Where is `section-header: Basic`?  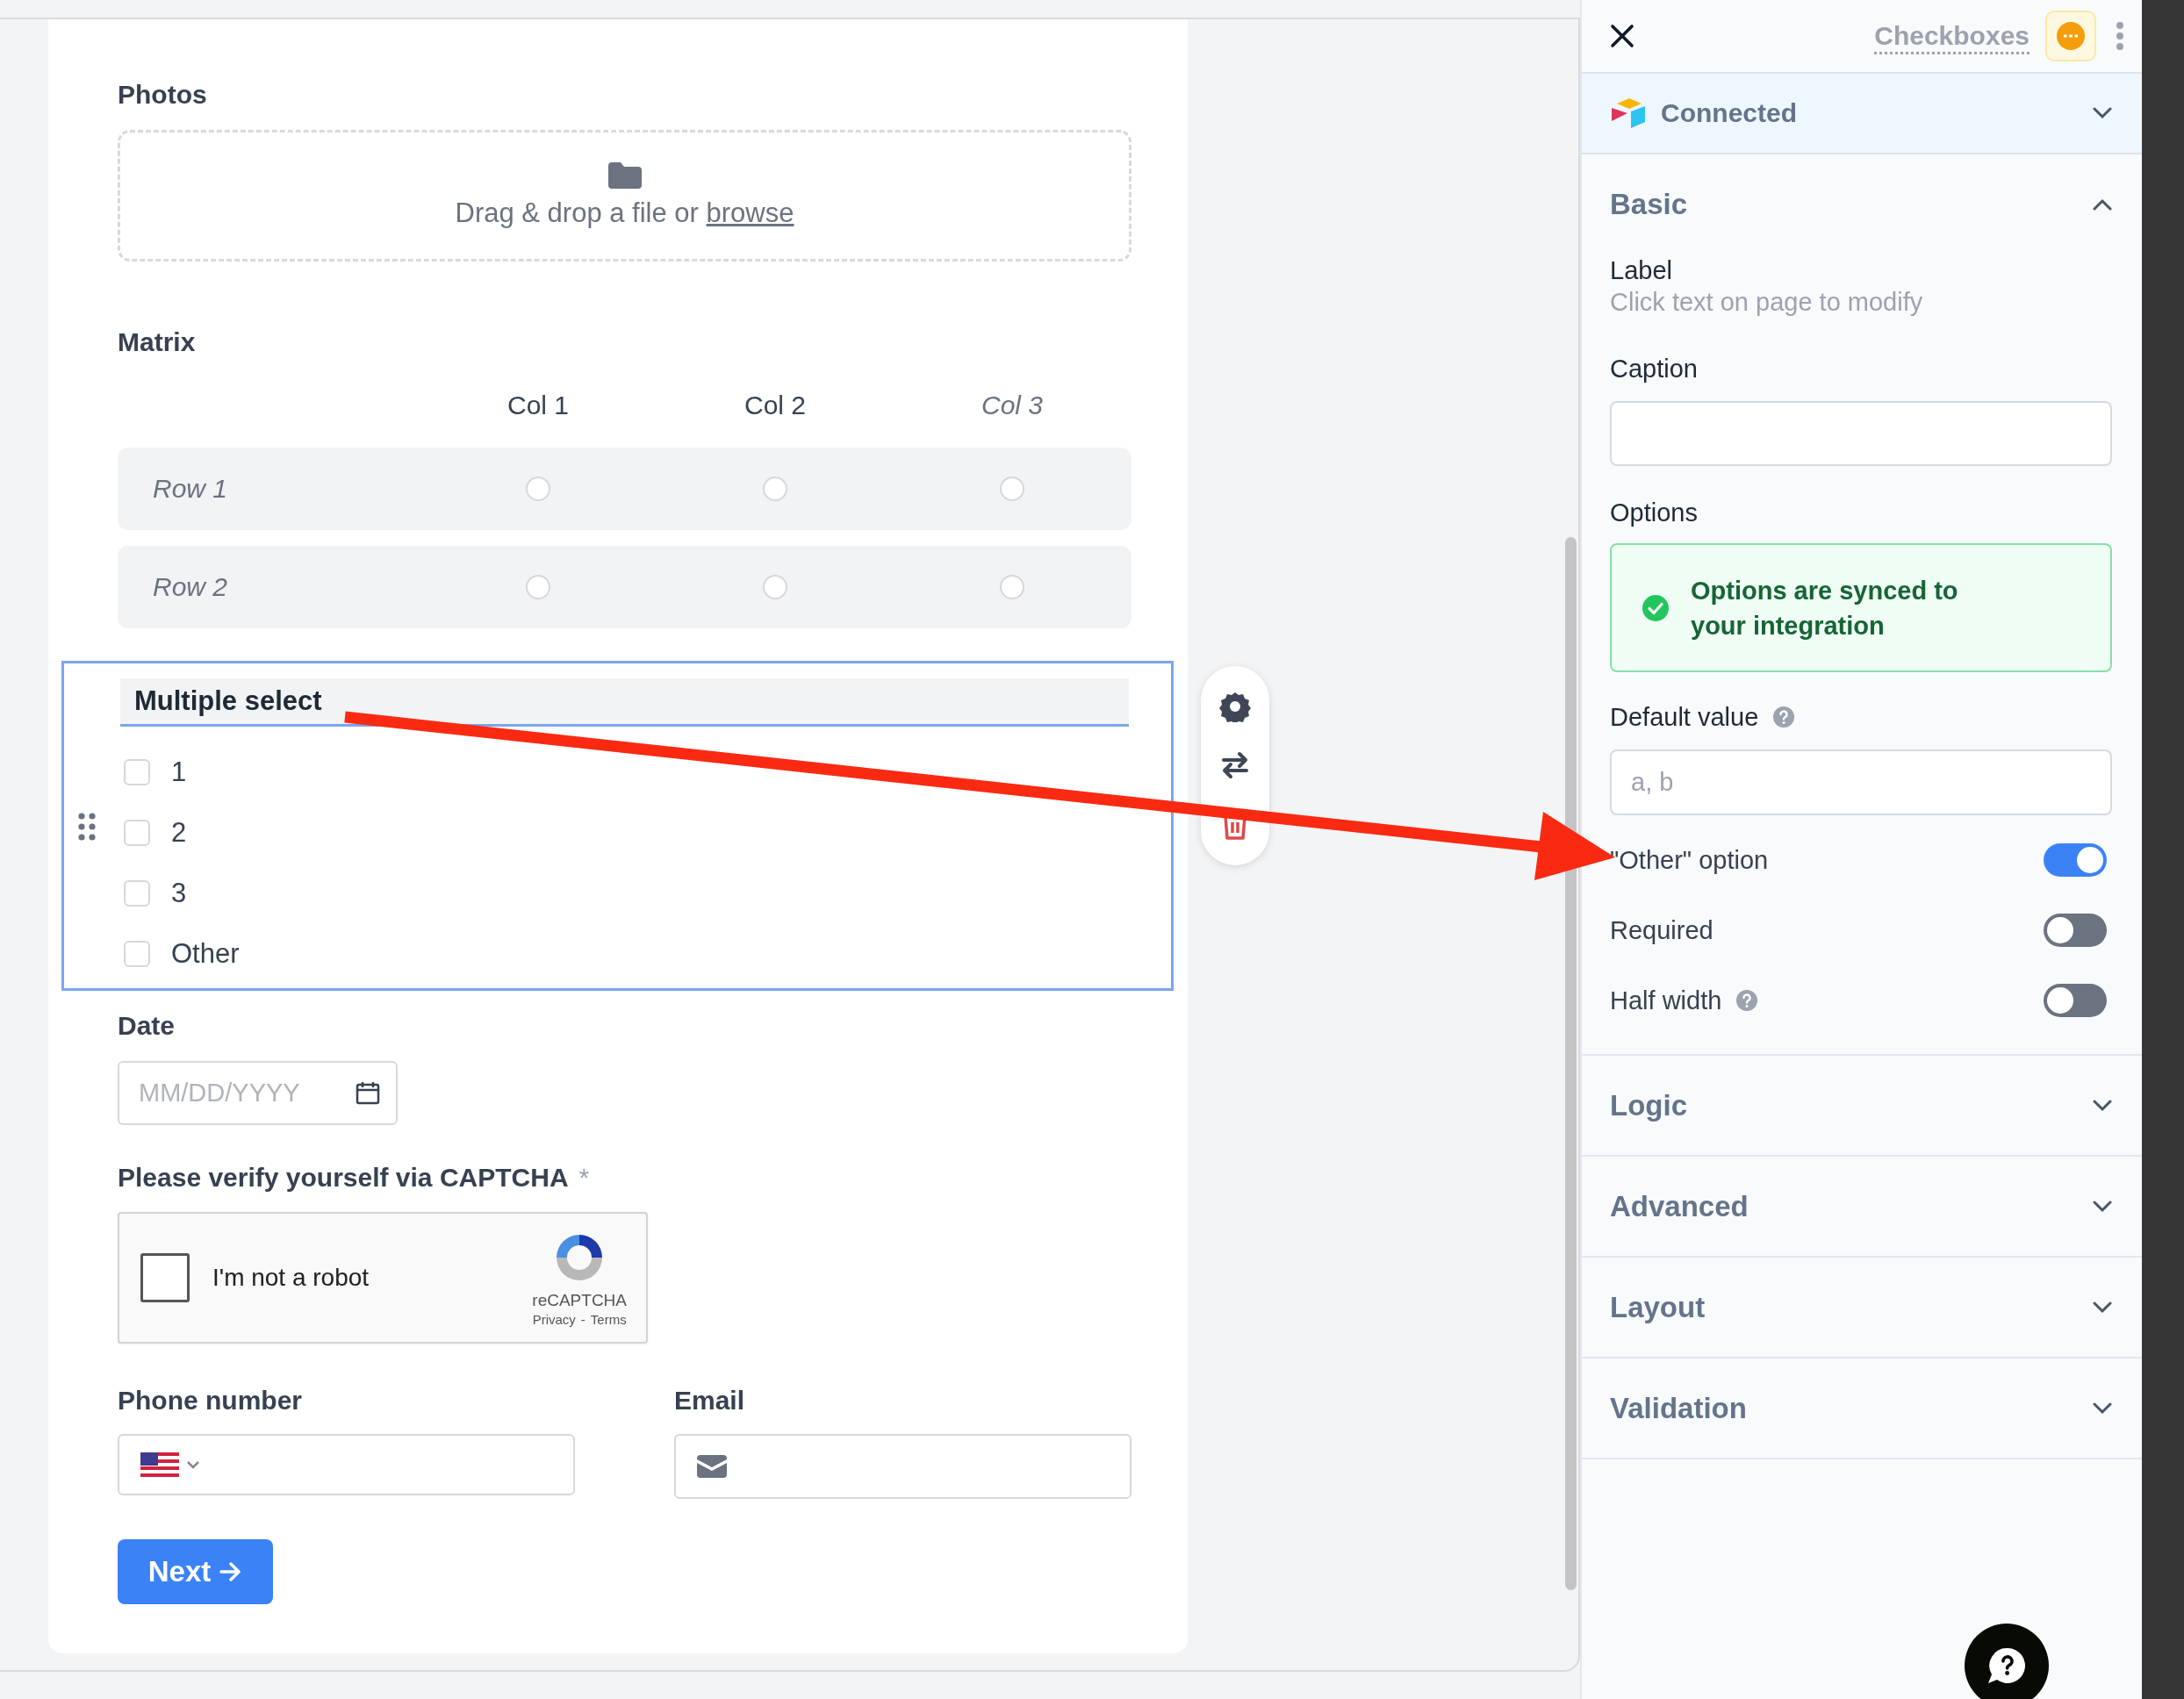 section-header: Basic is located at coordinates (1862, 204).